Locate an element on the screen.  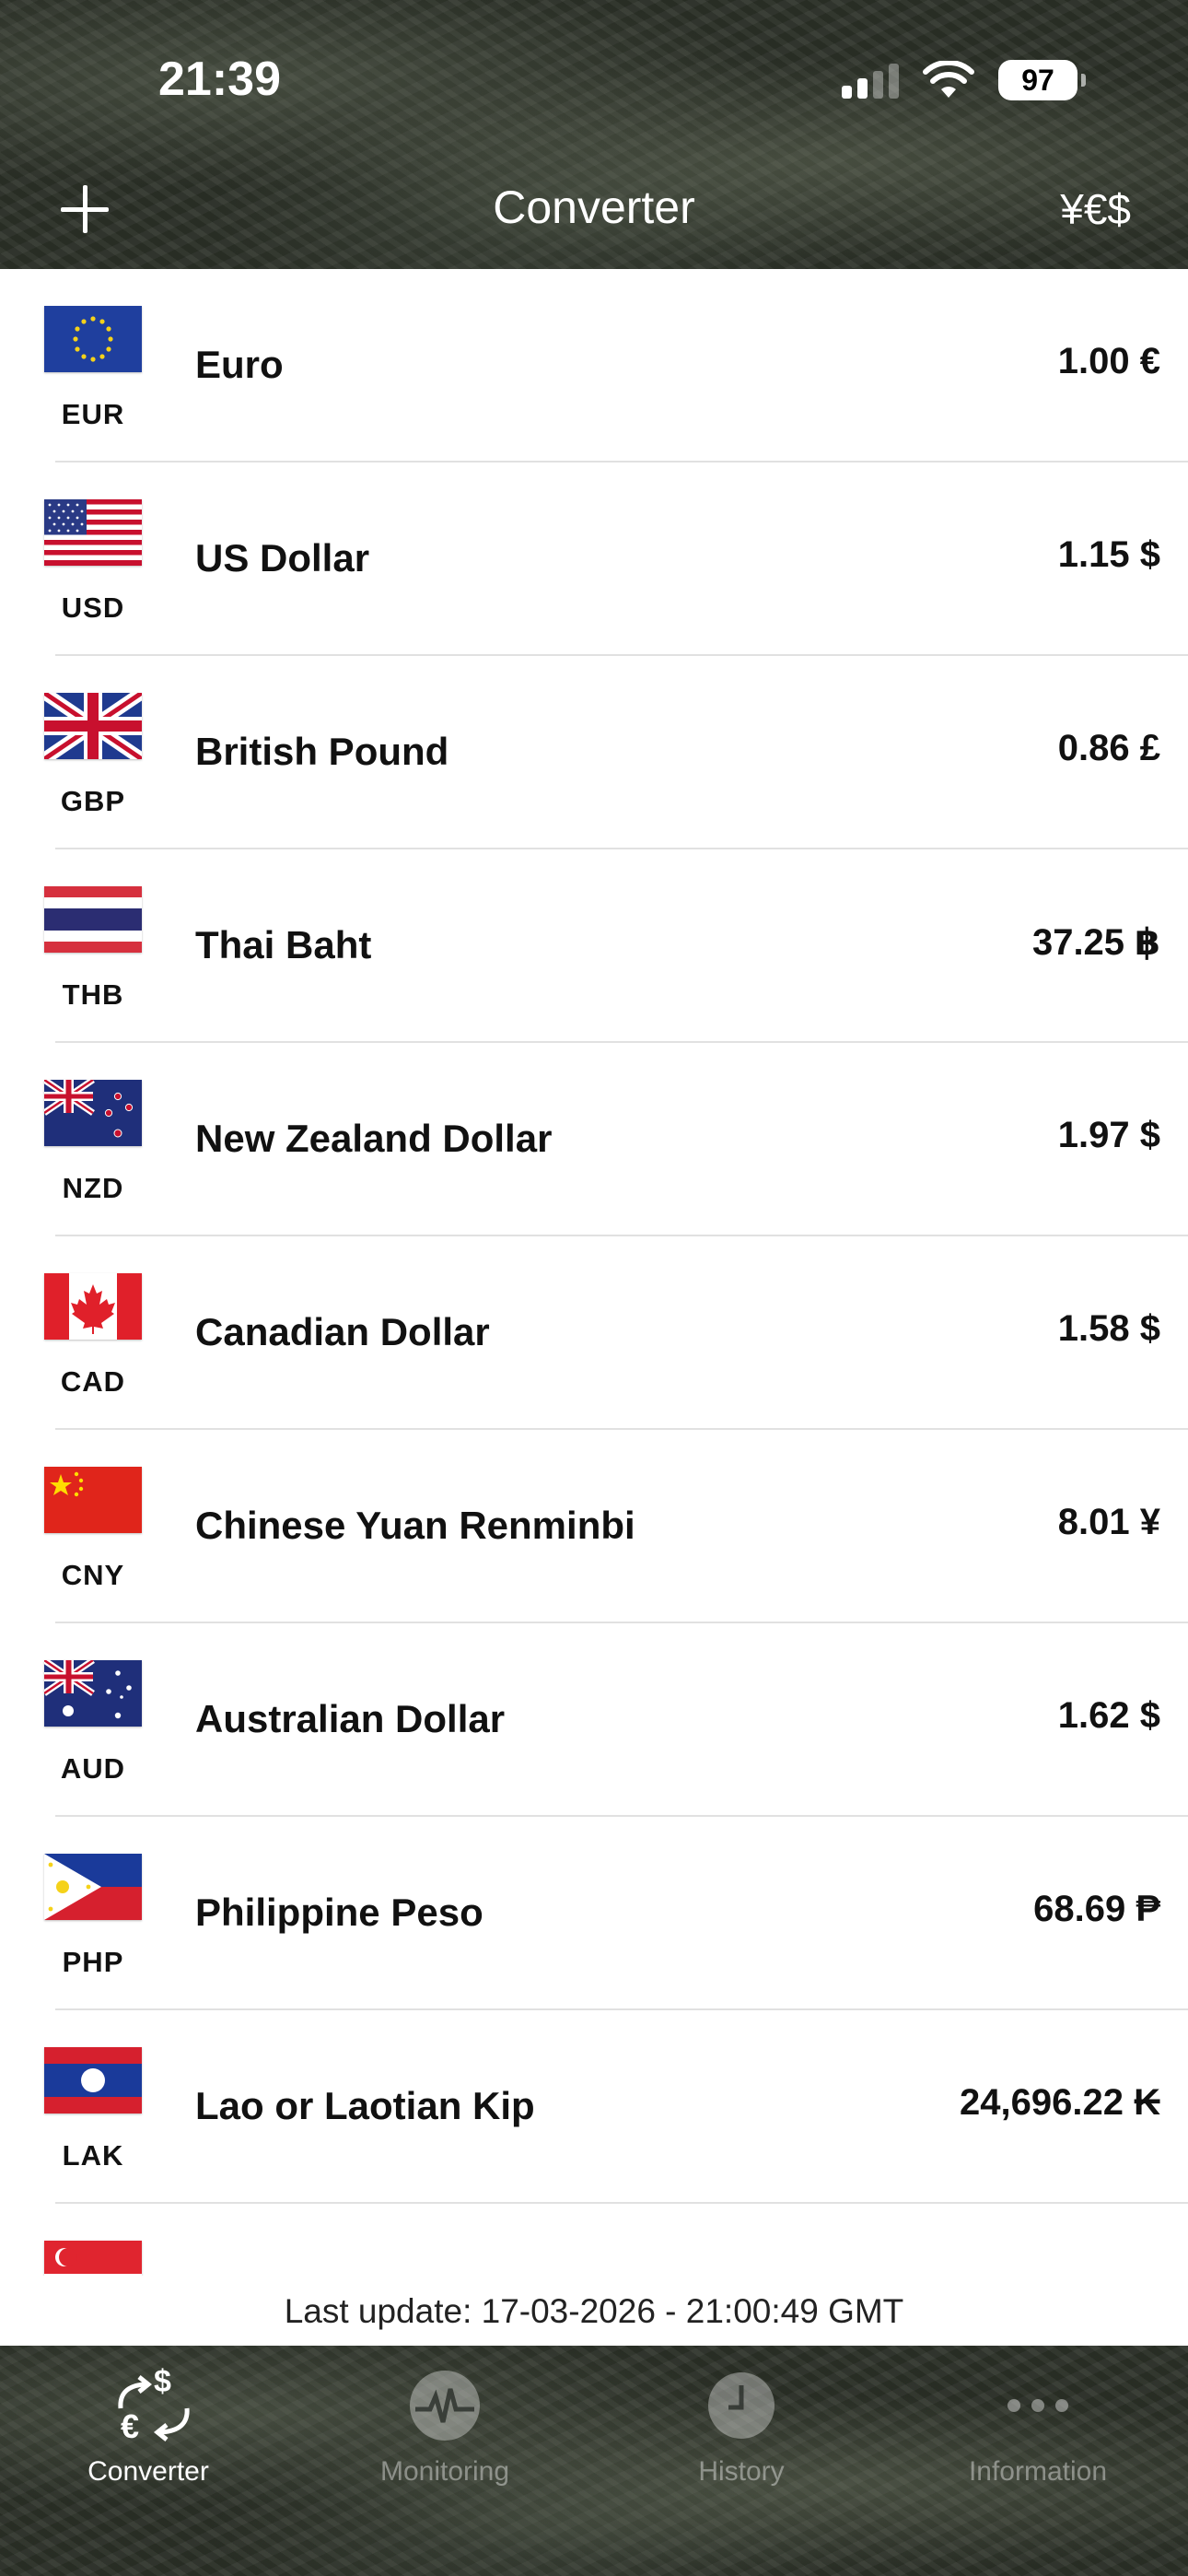
currency-name: Philippine Peso is located at coordinates (339, 1913).